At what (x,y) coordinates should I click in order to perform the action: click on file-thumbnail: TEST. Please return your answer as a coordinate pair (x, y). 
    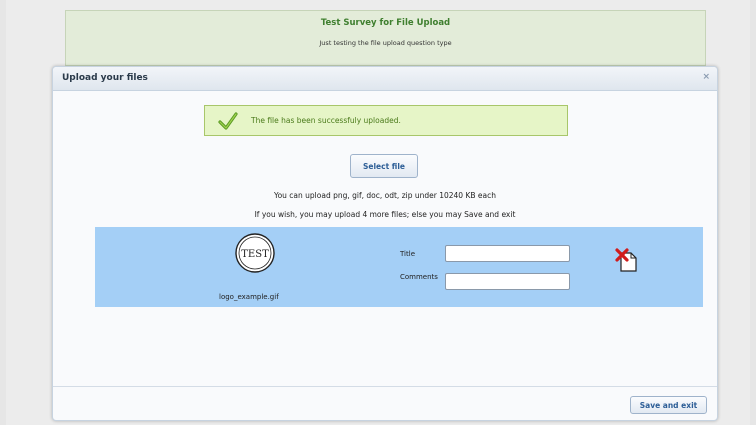
    Looking at the image, I should click on (255, 253).